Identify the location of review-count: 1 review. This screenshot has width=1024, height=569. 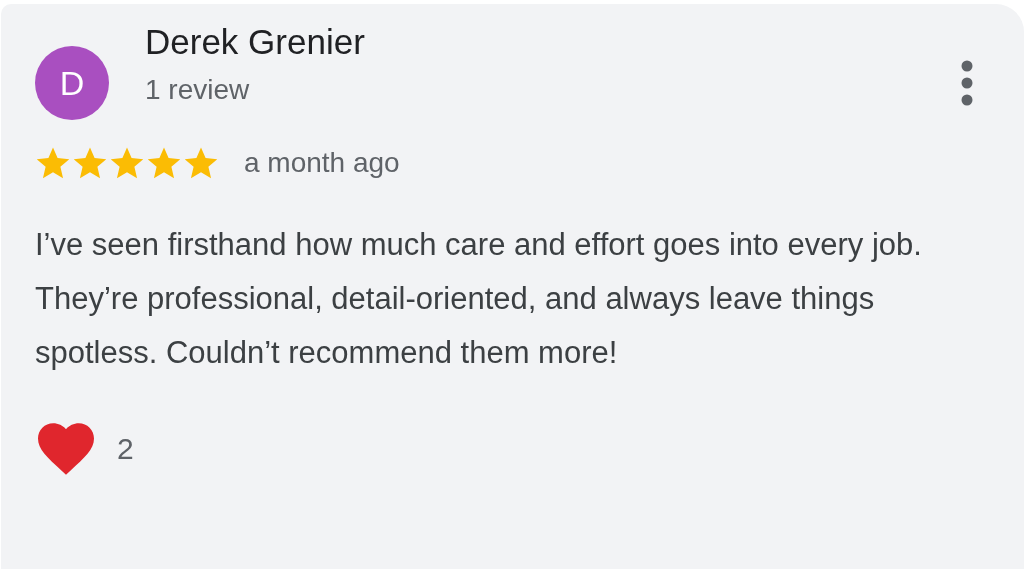
(198, 90).